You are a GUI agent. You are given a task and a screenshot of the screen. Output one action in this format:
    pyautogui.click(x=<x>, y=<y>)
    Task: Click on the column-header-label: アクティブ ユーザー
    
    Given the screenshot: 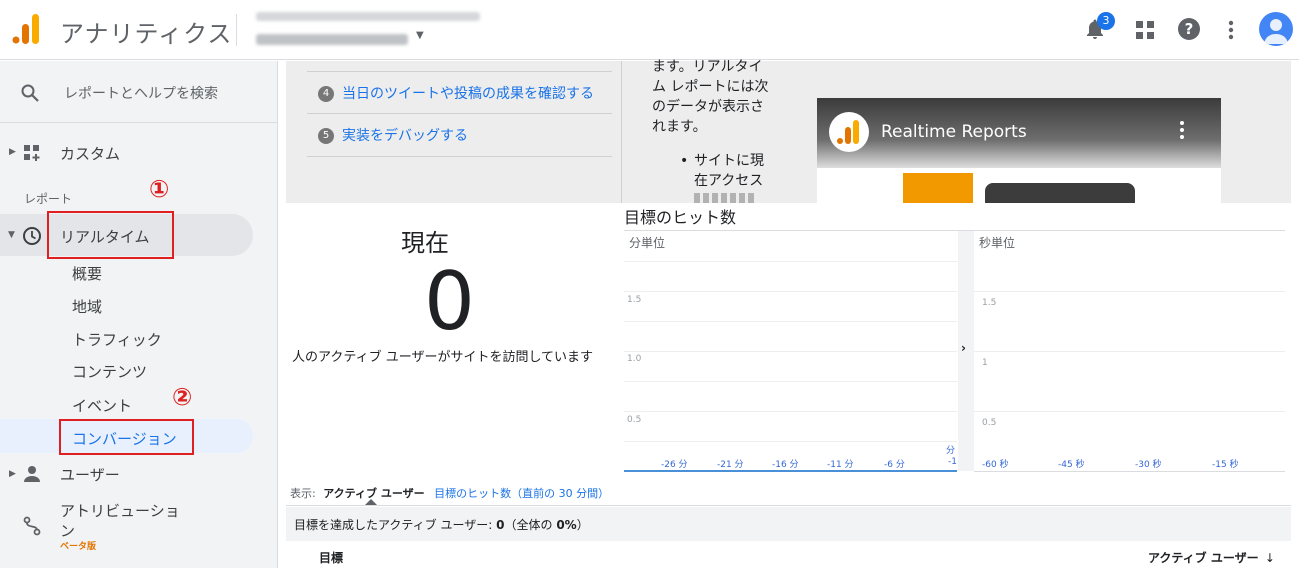 What is the action you would take?
    pyautogui.click(x=1203, y=558)
    